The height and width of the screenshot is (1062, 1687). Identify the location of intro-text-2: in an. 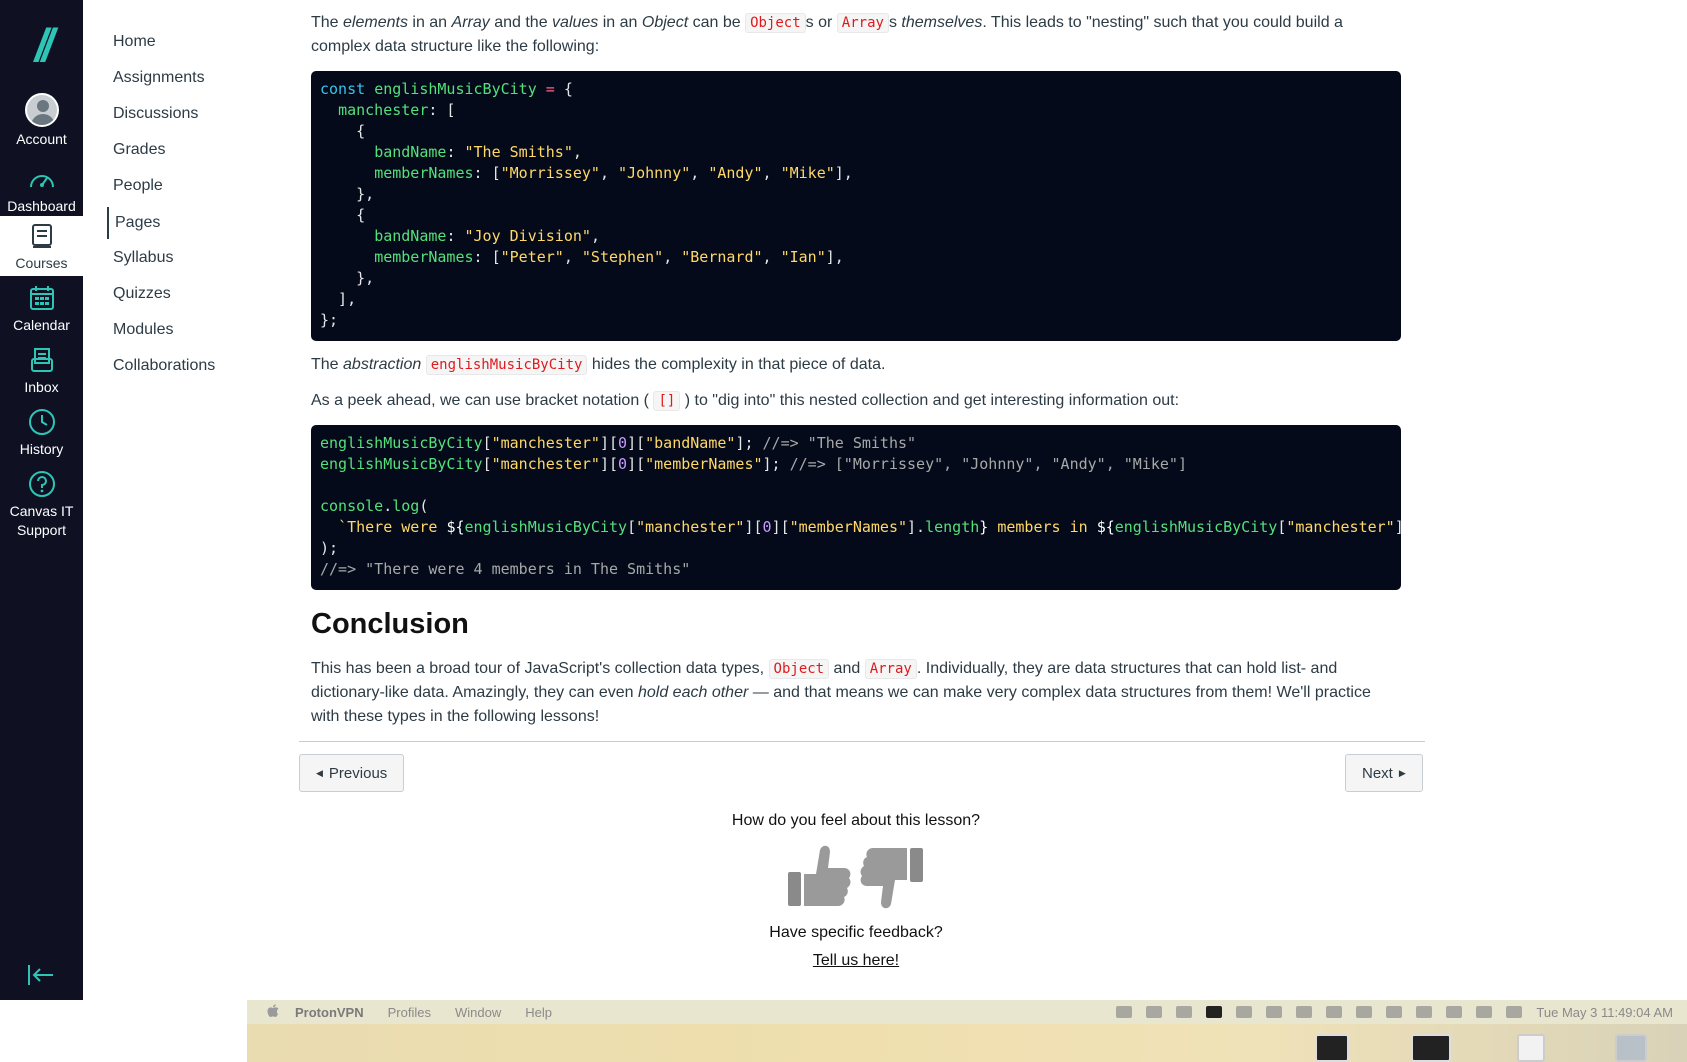
(429, 22).